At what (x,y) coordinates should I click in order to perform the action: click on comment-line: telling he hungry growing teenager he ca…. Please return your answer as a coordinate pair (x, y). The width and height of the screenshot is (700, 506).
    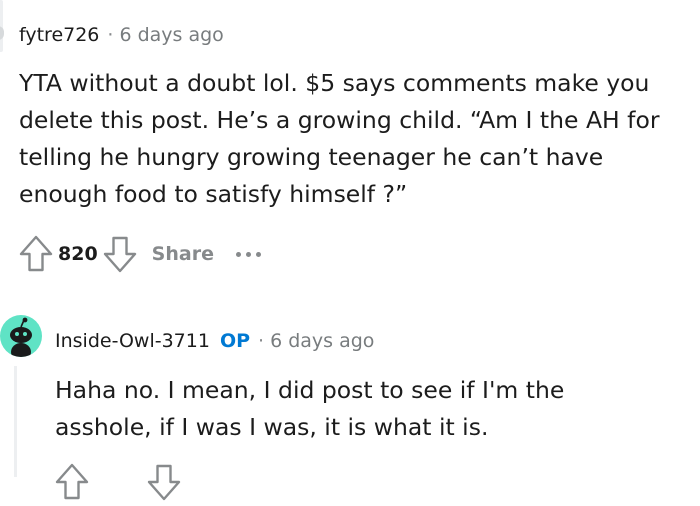
    Looking at the image, I should click on (311, 157).